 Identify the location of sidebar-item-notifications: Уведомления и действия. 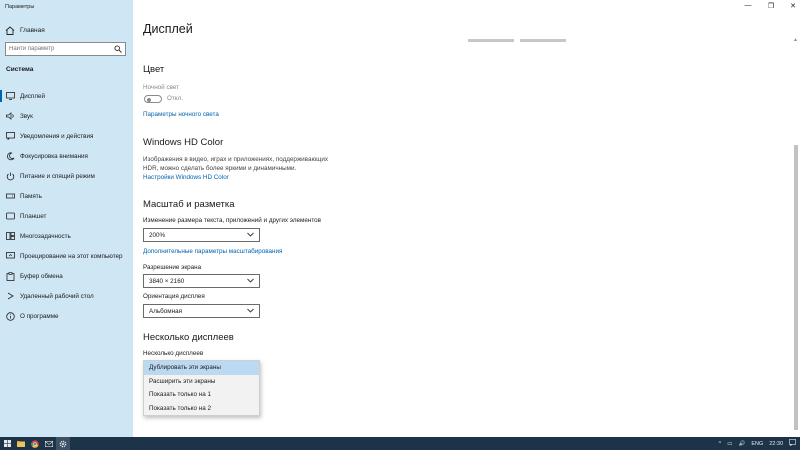
(66, 136).